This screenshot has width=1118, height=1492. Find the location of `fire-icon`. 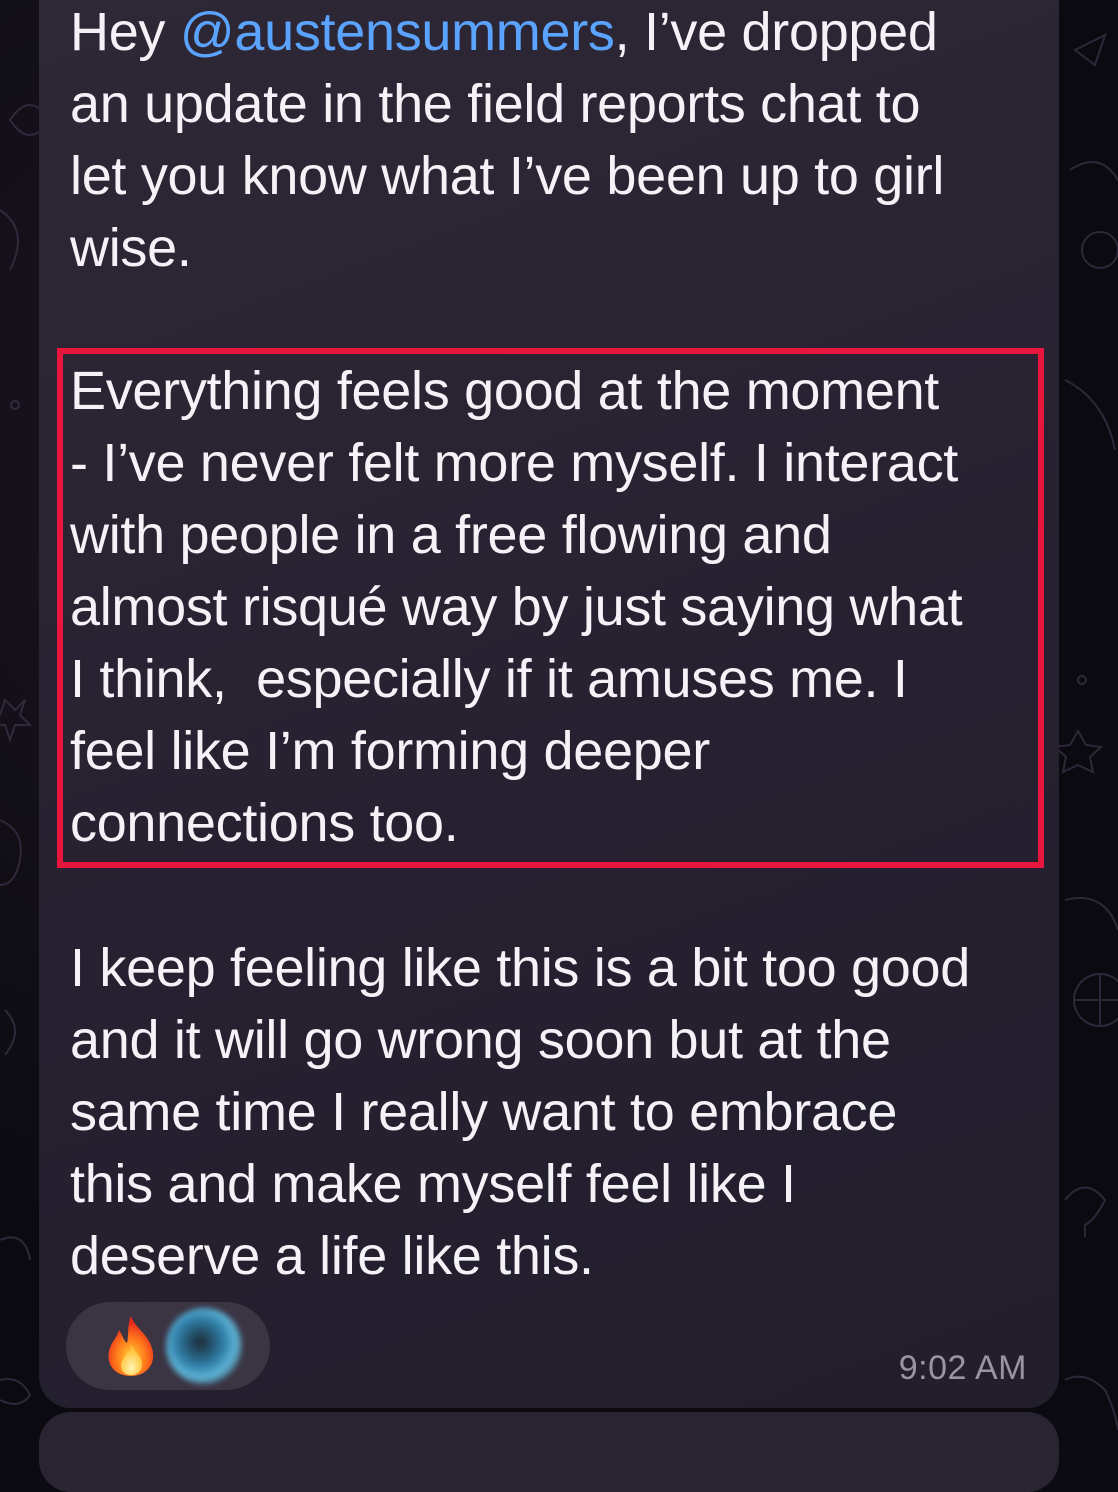

fire-icon is located at coordinates (131, 1346).